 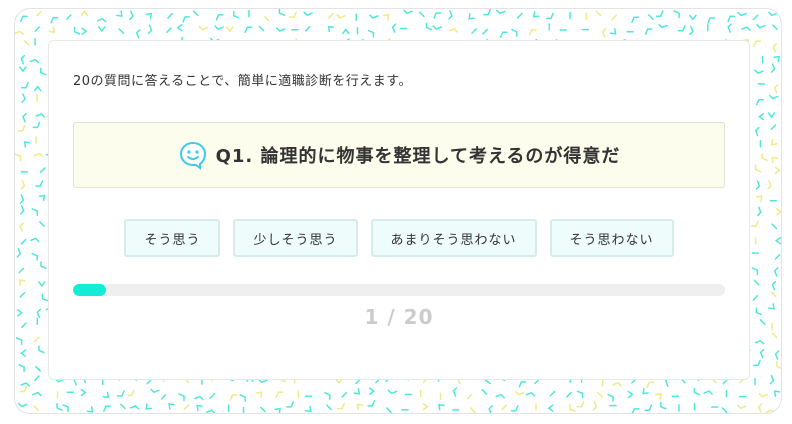 I want to click on smiley-speech-bubble-icon, so click(x=193, y=155).